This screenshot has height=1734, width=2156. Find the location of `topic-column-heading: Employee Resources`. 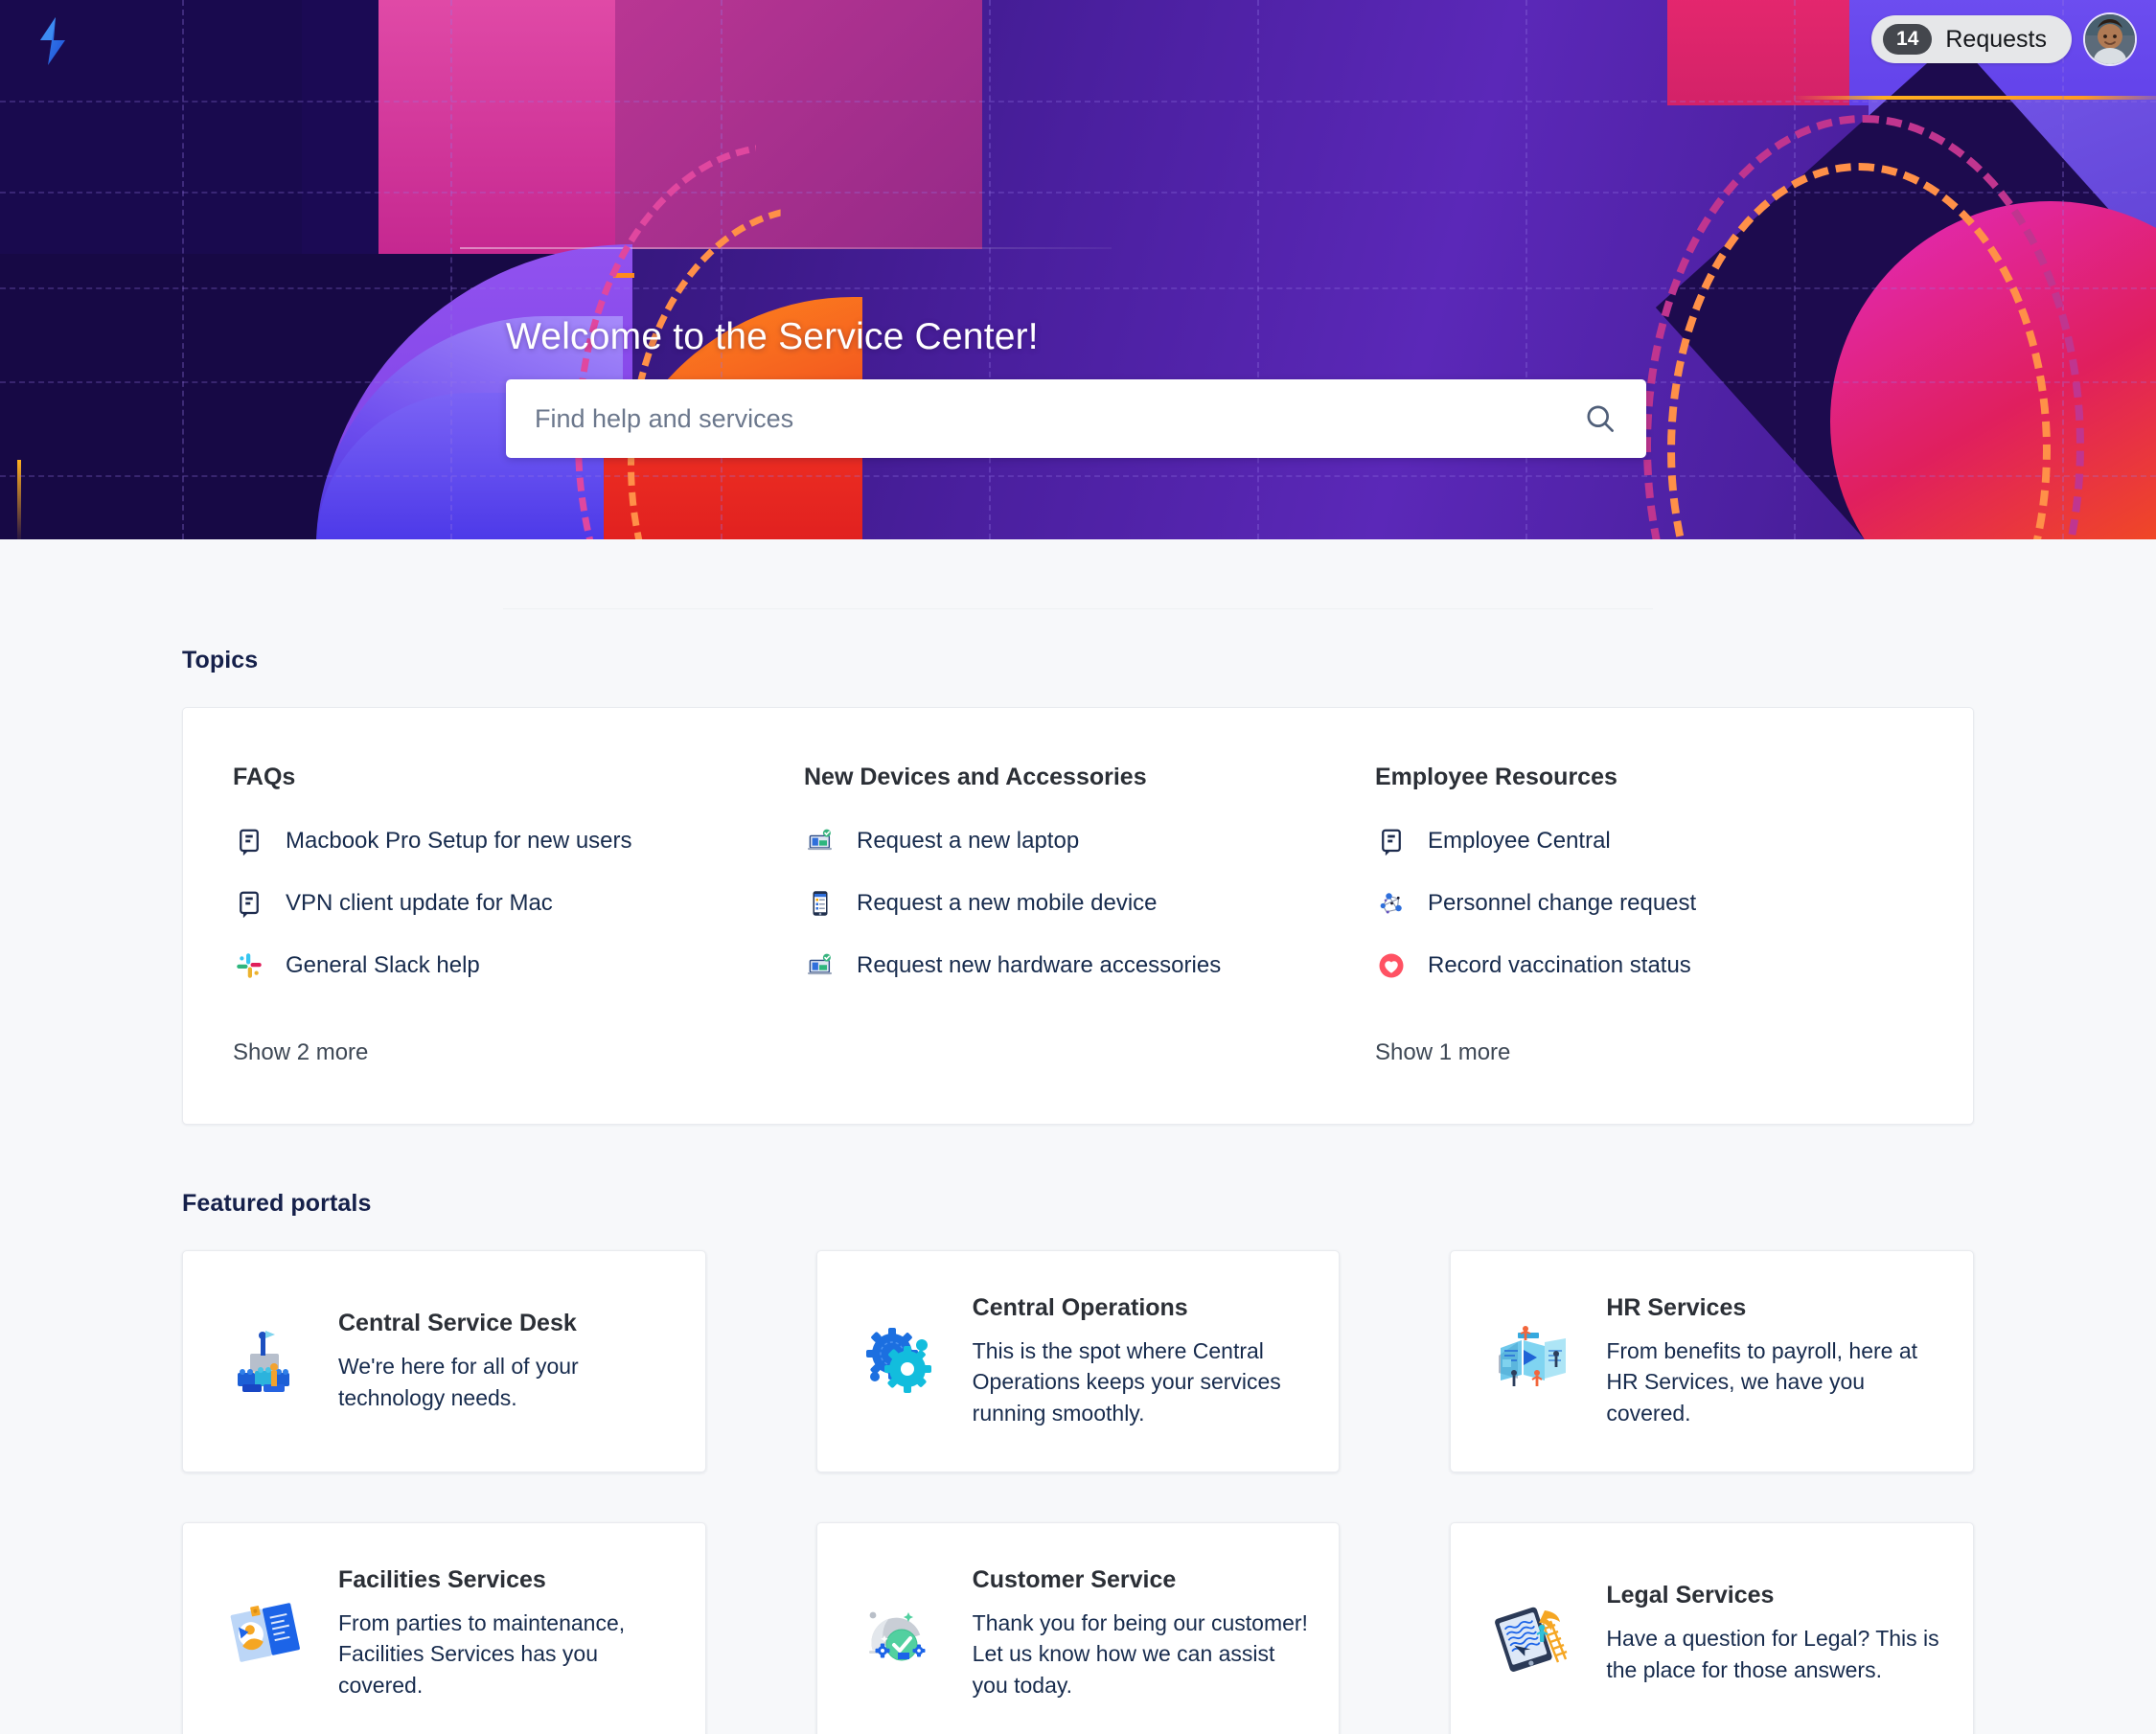

topic-column-heading: Employee Resources is located at coordinates (1496, 777).